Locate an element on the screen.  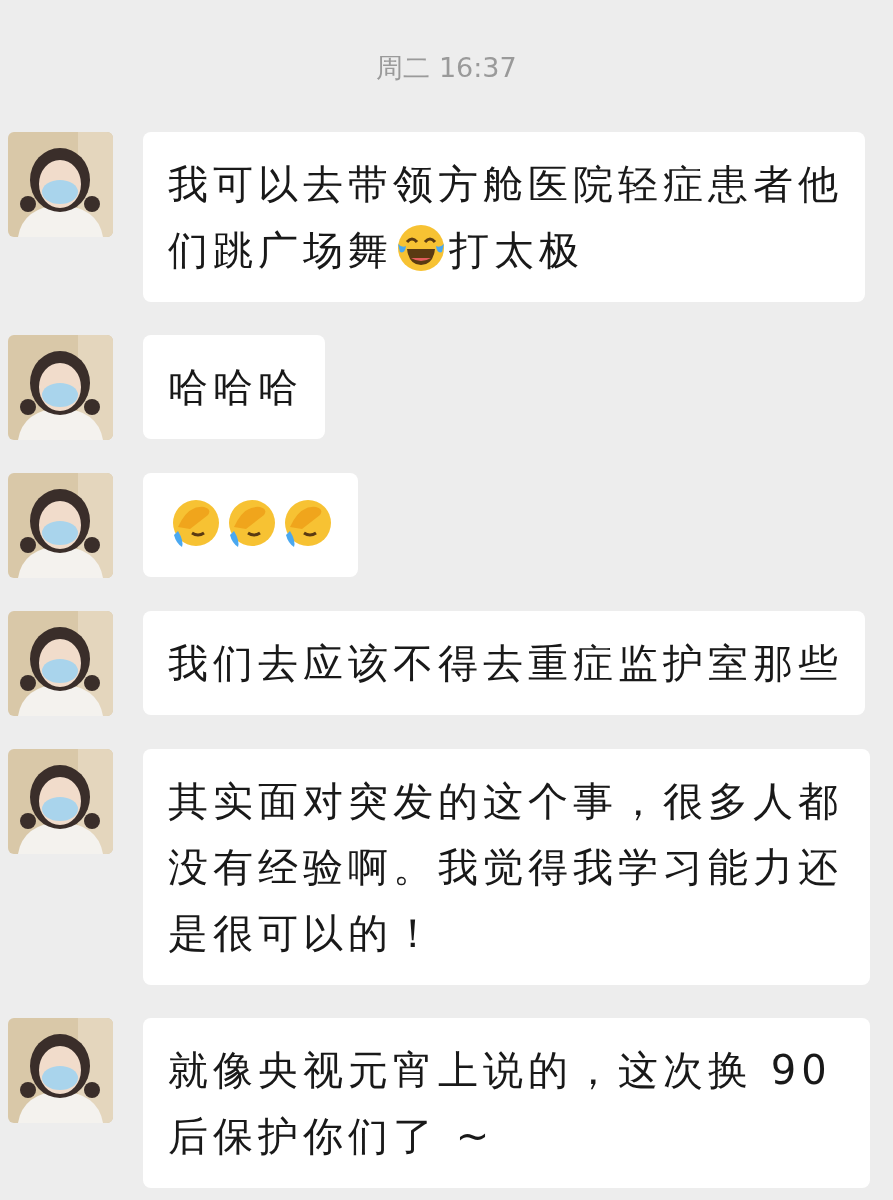
message-text: 其实面对突发的这个事，很多人都没有经验啊。我觉得我学习能力还是很可以的！ is located at coordinates (505, 867).